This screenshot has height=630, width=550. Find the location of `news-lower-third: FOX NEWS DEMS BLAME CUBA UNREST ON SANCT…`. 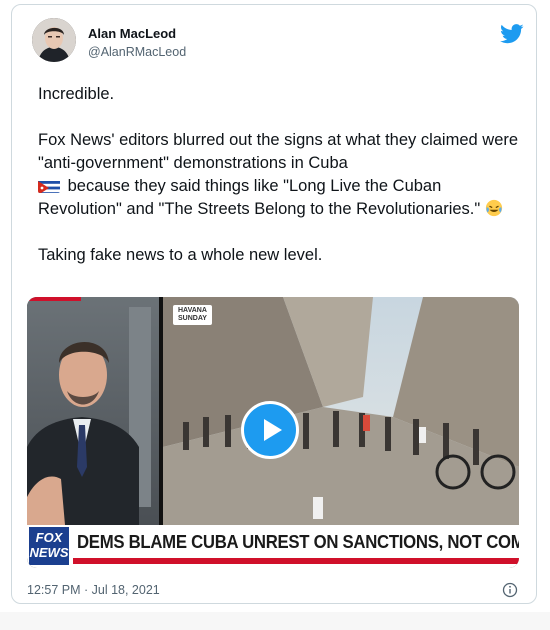

news-lower-third: FOX NEWS DEMS BLAME CUBA UNREST ON SANCT… is located at coordinates (273, 546).